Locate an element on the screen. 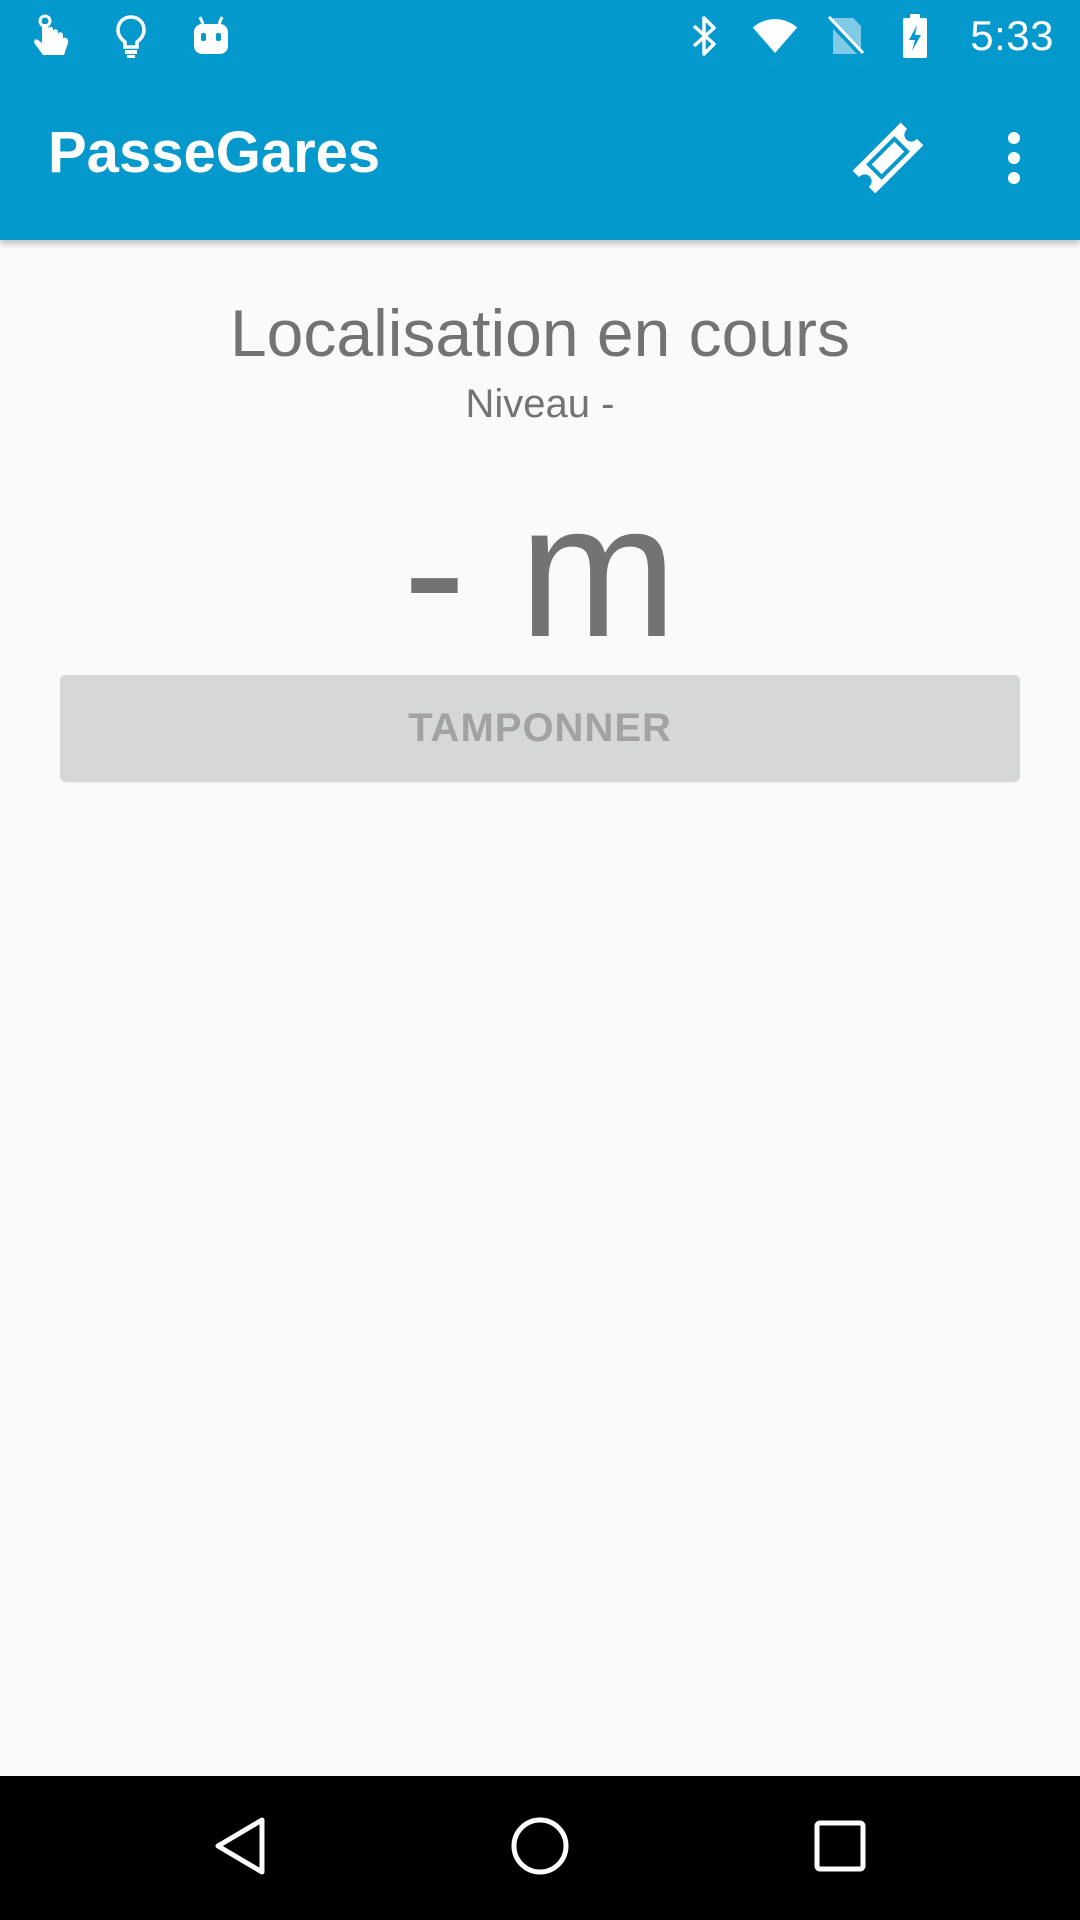 The height and width of the screenshot is (1920, 1080). home-button is located at coordinates (540, 1848).